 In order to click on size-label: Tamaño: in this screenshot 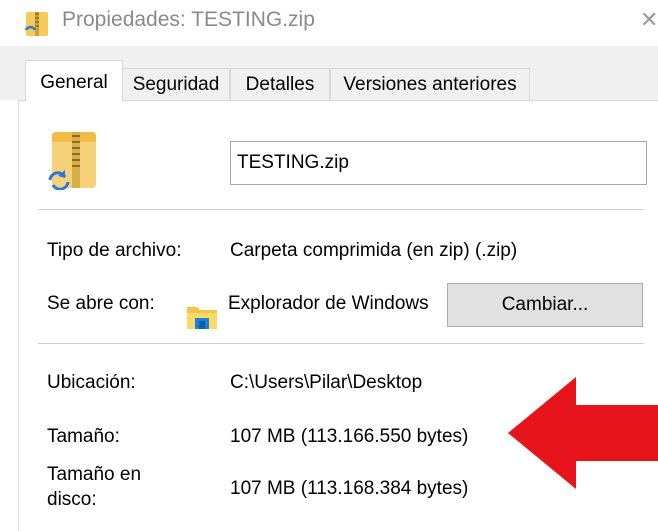, I will do `click(83, 436)`.